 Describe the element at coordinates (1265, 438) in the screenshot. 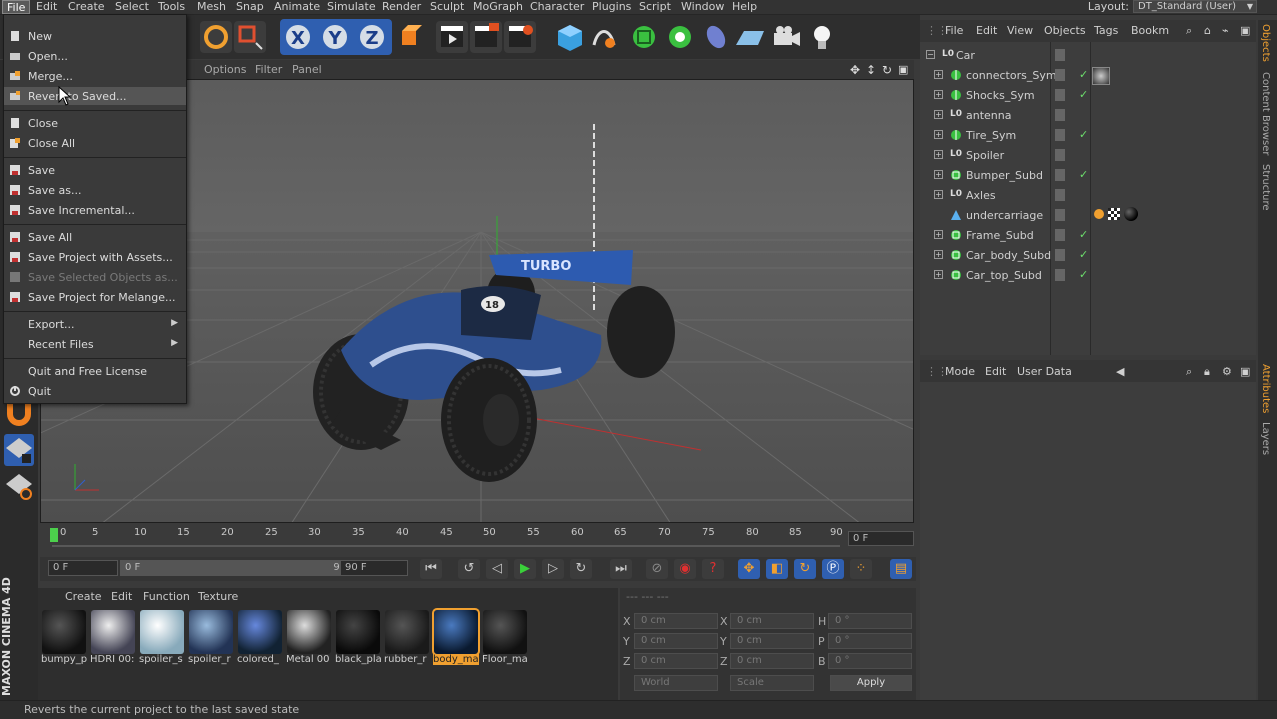

I see `tab-layers: Layers` at that location.